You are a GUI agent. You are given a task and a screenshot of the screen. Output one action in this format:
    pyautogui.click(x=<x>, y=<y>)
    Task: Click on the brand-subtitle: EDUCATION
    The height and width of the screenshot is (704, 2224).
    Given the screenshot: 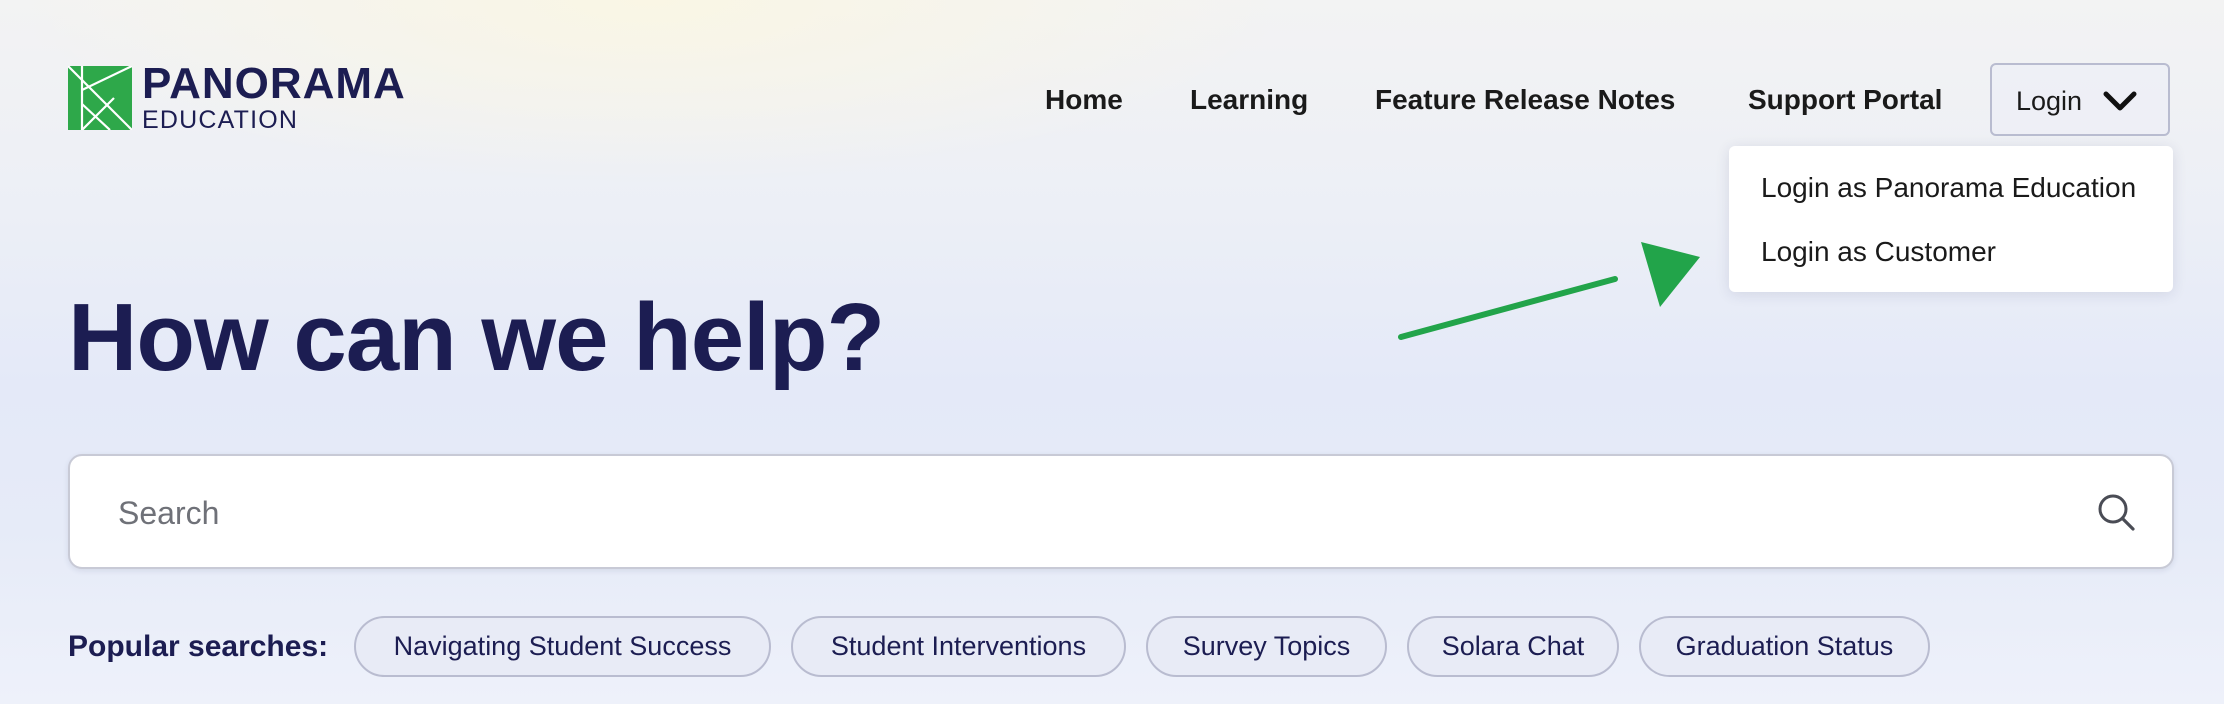 What is the action you would take?
    pyautogui.click(x=220, y=120)
    